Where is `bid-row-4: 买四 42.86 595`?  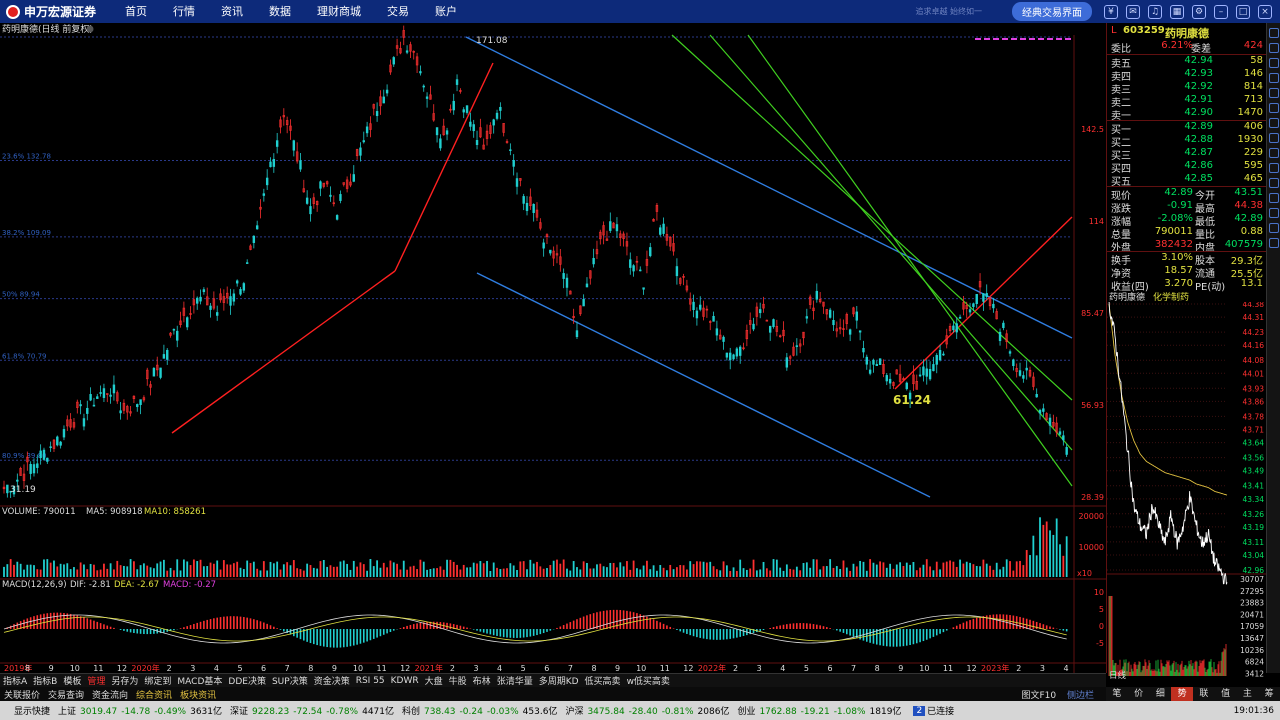 bid-row-4: 买四 42.86 595 is located at coordinates (1187, 167).